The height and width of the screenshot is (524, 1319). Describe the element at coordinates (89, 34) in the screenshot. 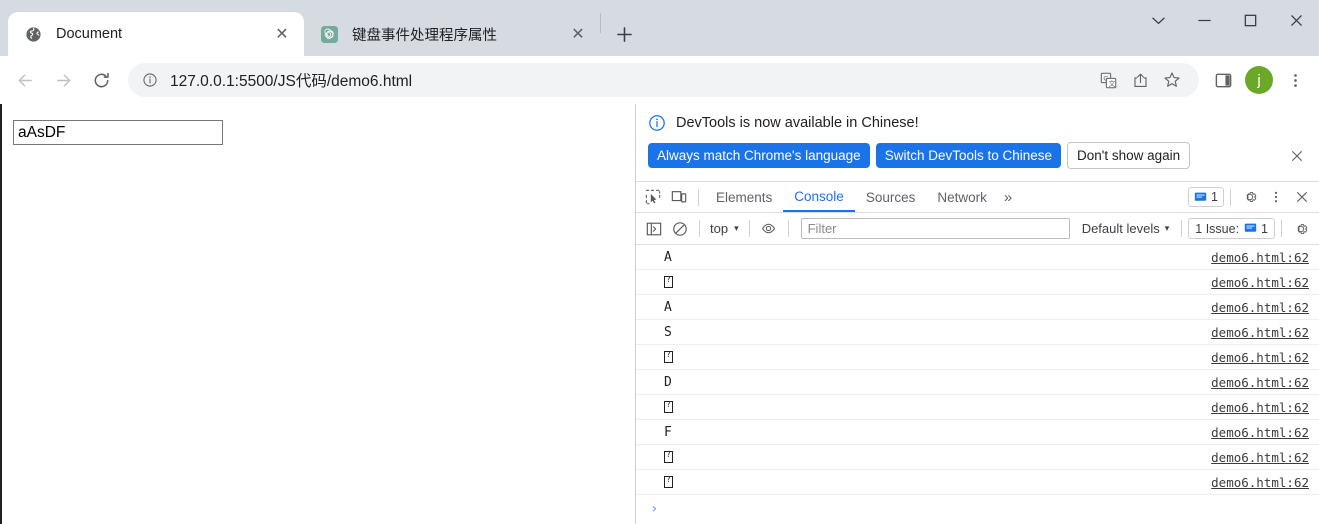

I see `tab-title: Document` at that location.